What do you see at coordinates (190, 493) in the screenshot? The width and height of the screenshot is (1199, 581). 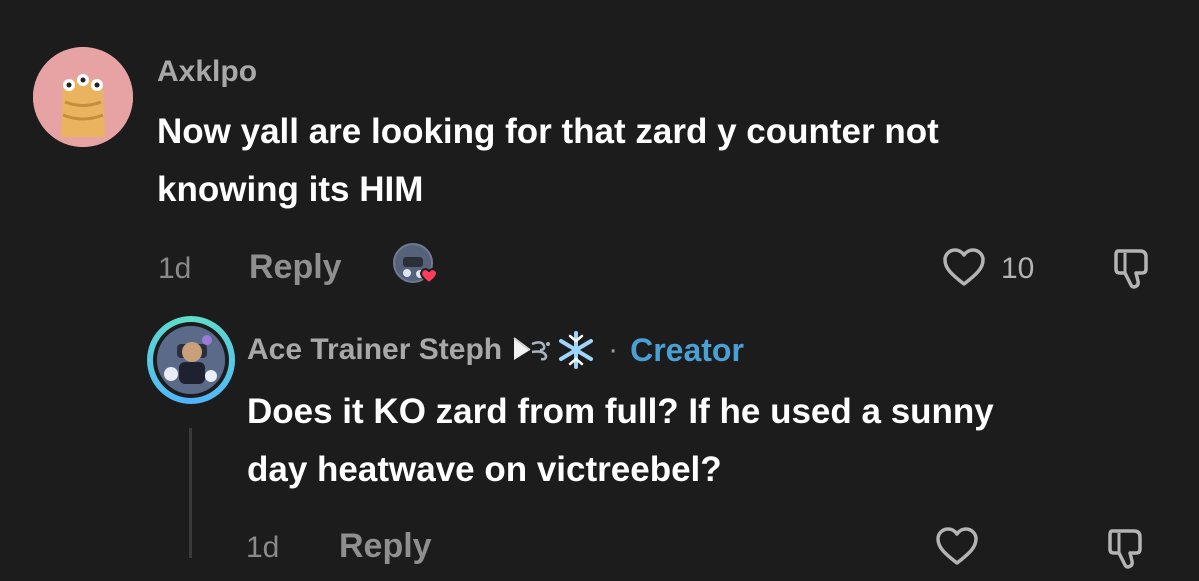 I see `thread-line` at bounding box center [190, 493].